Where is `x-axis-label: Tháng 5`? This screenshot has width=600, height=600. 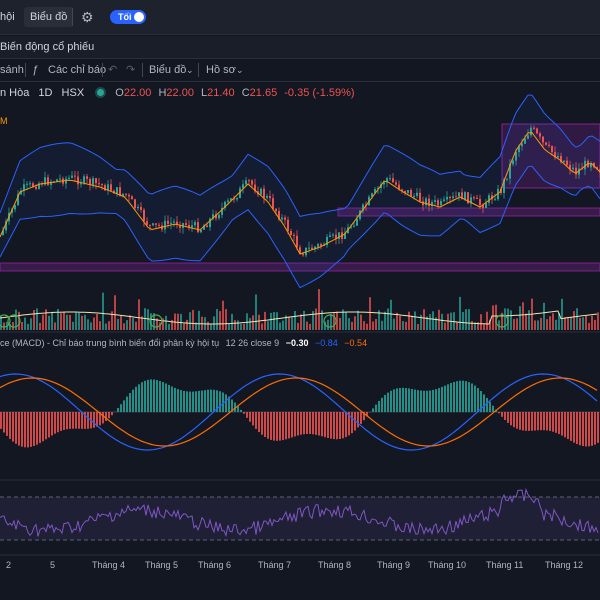 x-axis-label: Tháng 5 is located at coordinates (162, 565).